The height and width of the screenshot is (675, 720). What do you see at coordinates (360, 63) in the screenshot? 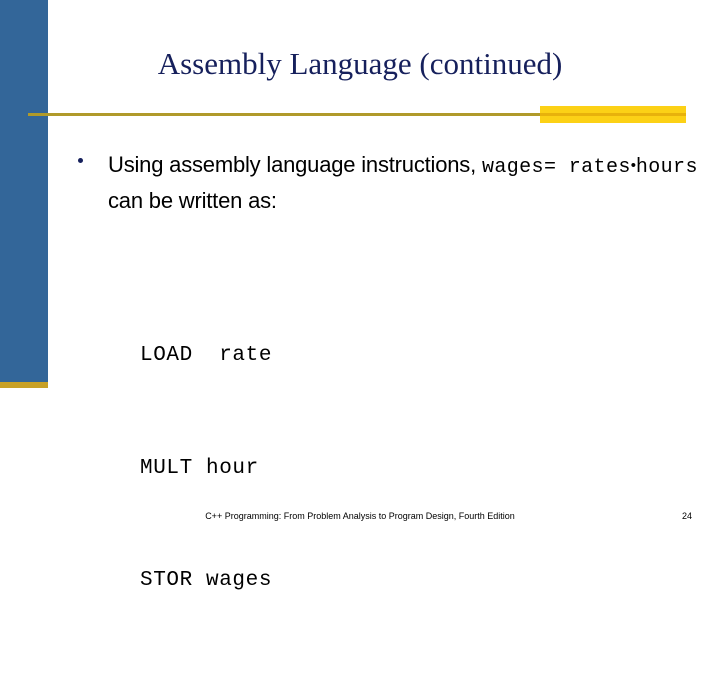
I see `slide-title: Assembly Language (continued)` at bounding box center [360, 63].